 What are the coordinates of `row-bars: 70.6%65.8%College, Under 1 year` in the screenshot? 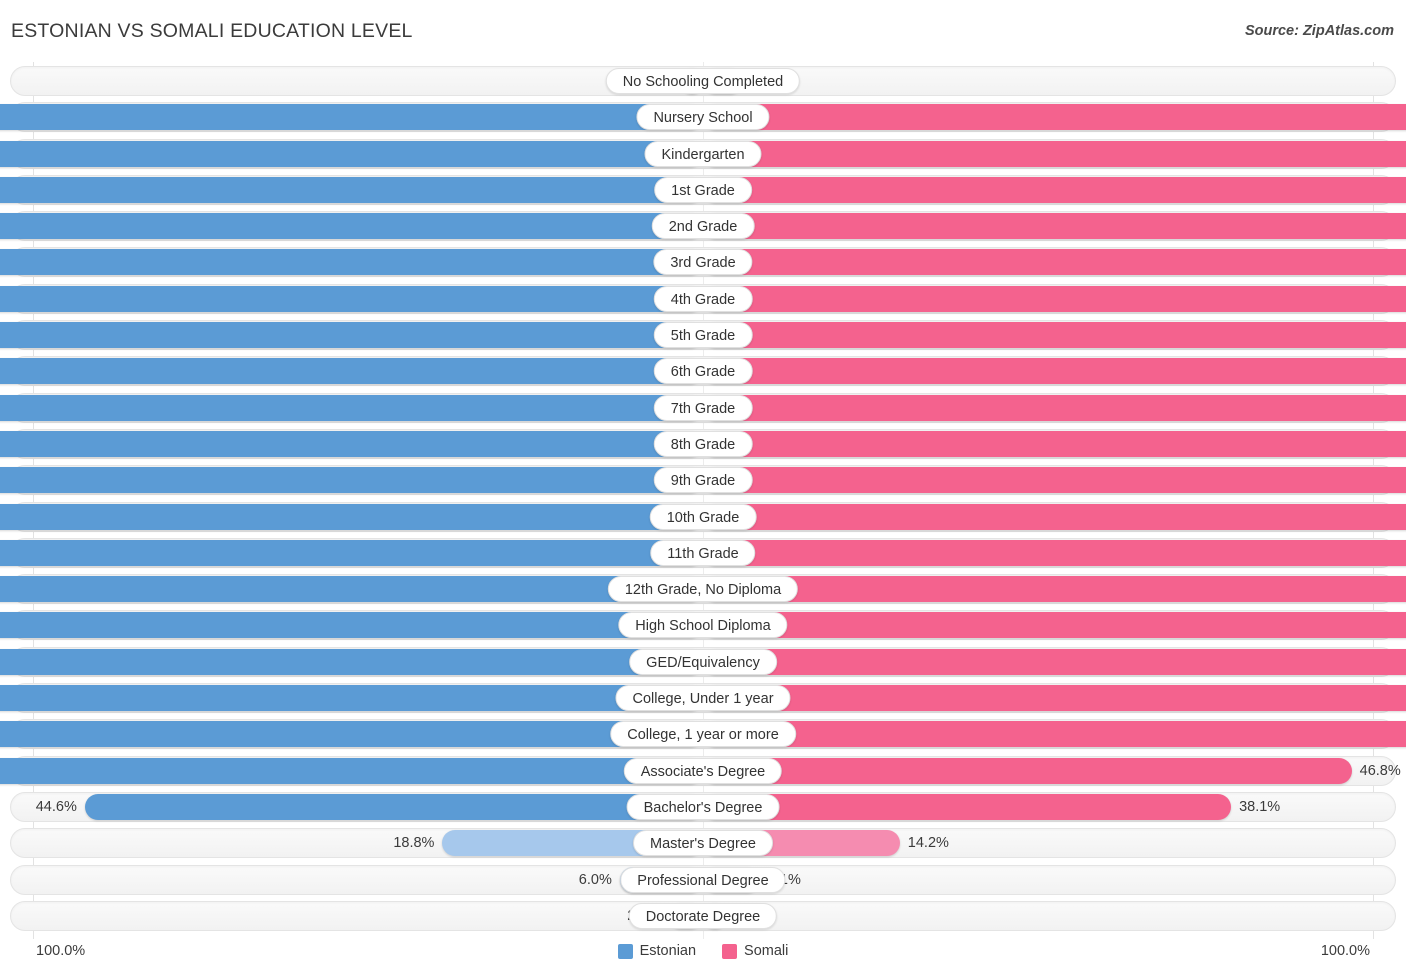 It's located at (703, 698).